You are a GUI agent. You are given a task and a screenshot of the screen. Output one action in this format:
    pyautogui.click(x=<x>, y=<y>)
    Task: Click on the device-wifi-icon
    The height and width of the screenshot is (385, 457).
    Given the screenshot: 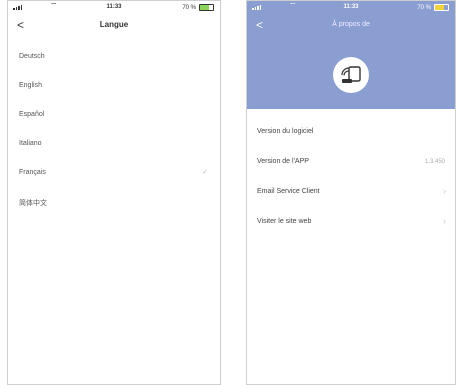 What is the action you would take?
    pyautogui.click(x=351, y=74)
    